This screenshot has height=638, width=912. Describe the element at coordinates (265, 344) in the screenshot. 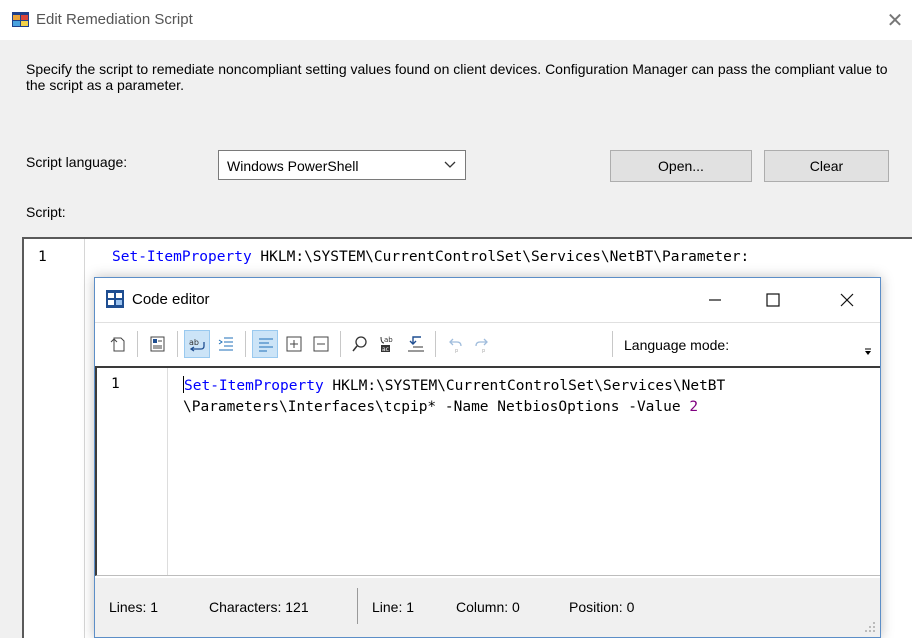

I see `align-icon` at that location.